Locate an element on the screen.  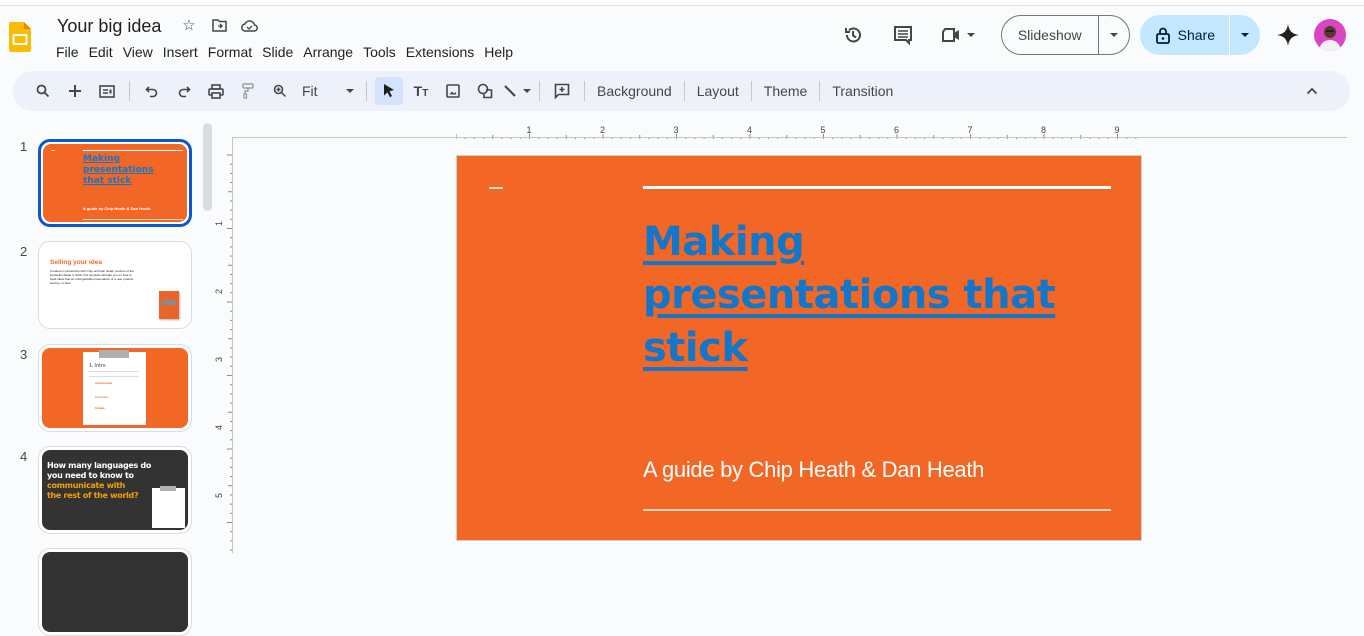
meet-button is located at coordinates (958, 35).